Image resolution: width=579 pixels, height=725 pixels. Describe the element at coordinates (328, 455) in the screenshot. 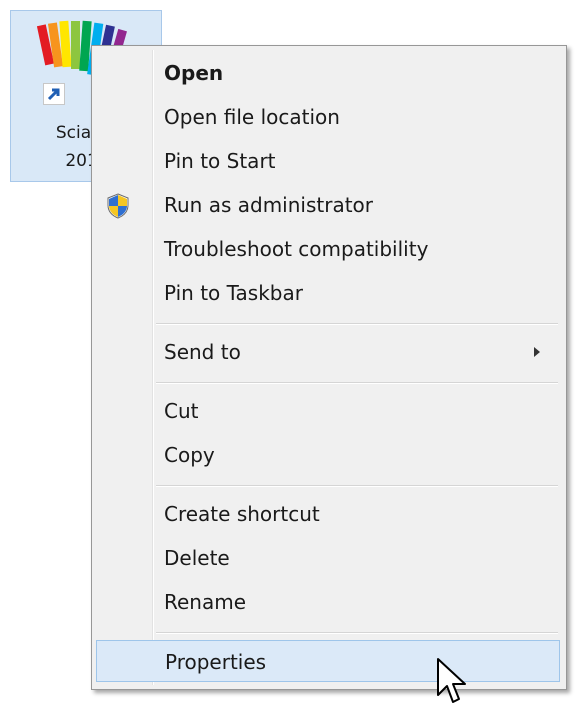

I see `menu-item-copy: Copy` at that location.